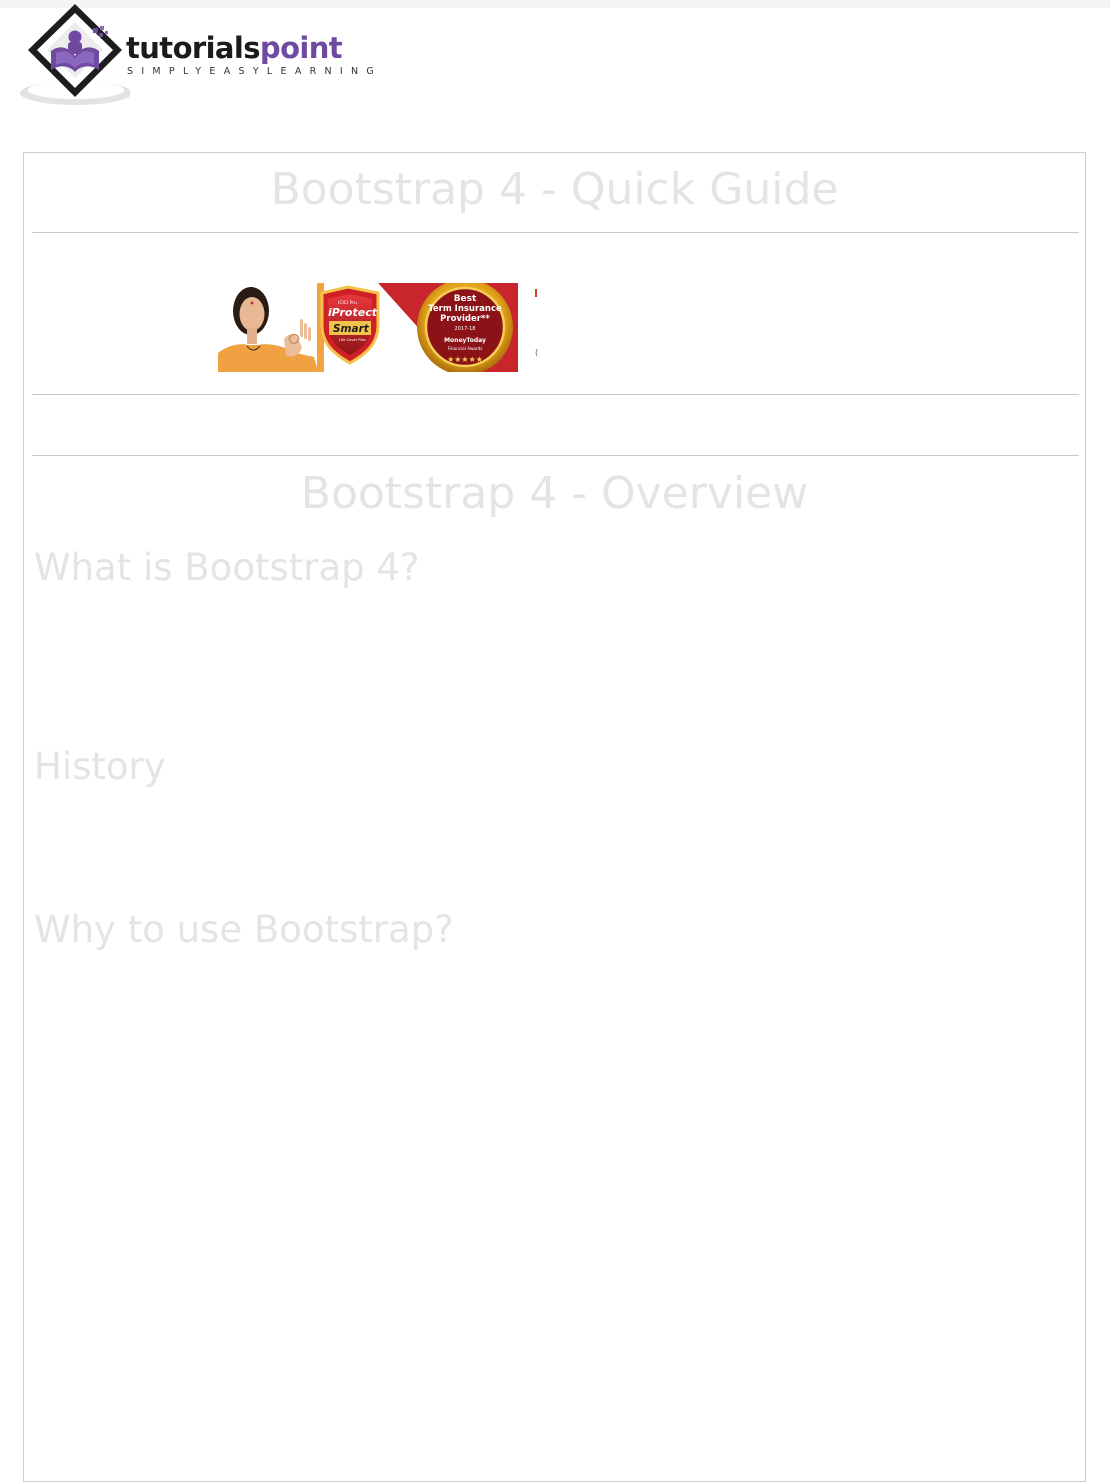 The height and width of the screenshot is (1482, 1110). What do you see at coordinates (100, 766) in the screenshot?
I see `subheading-history: History` at bounding box center [100, 766].